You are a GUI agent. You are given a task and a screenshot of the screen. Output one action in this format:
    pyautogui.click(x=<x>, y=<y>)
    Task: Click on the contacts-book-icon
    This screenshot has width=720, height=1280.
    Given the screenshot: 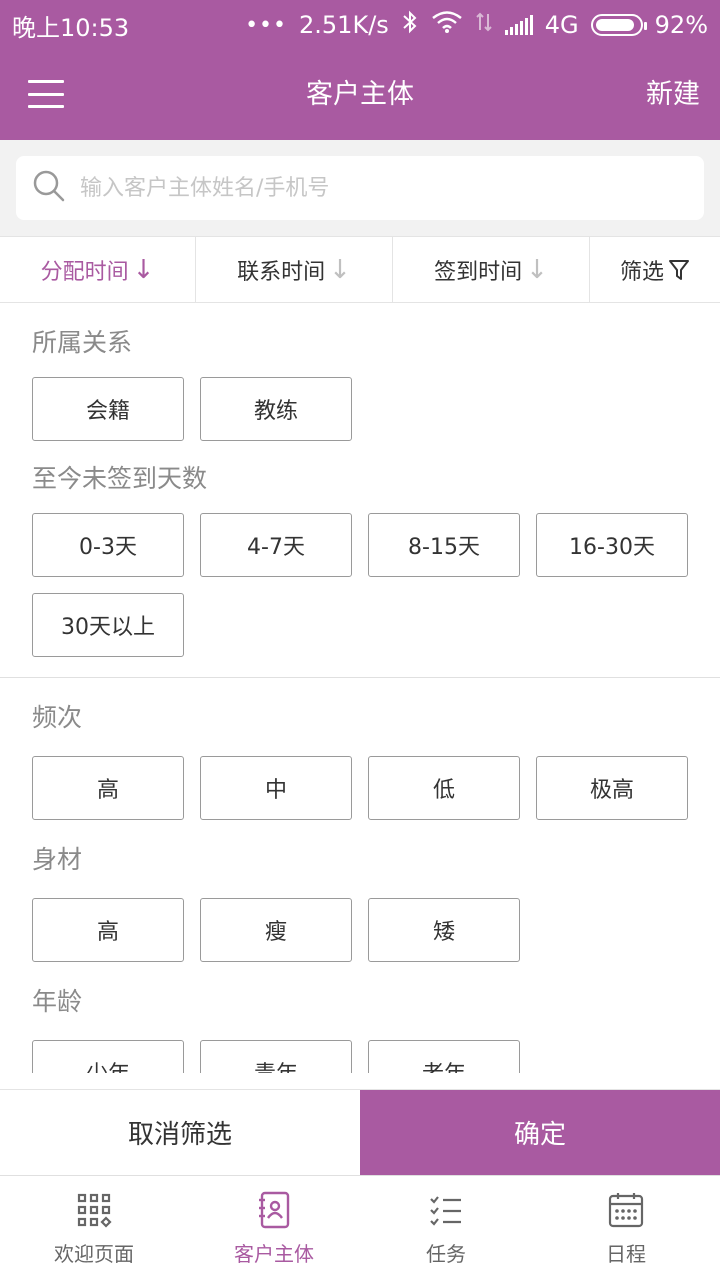 What is the action you would take?
    pyautogui.click(x=274, y=1210)
    